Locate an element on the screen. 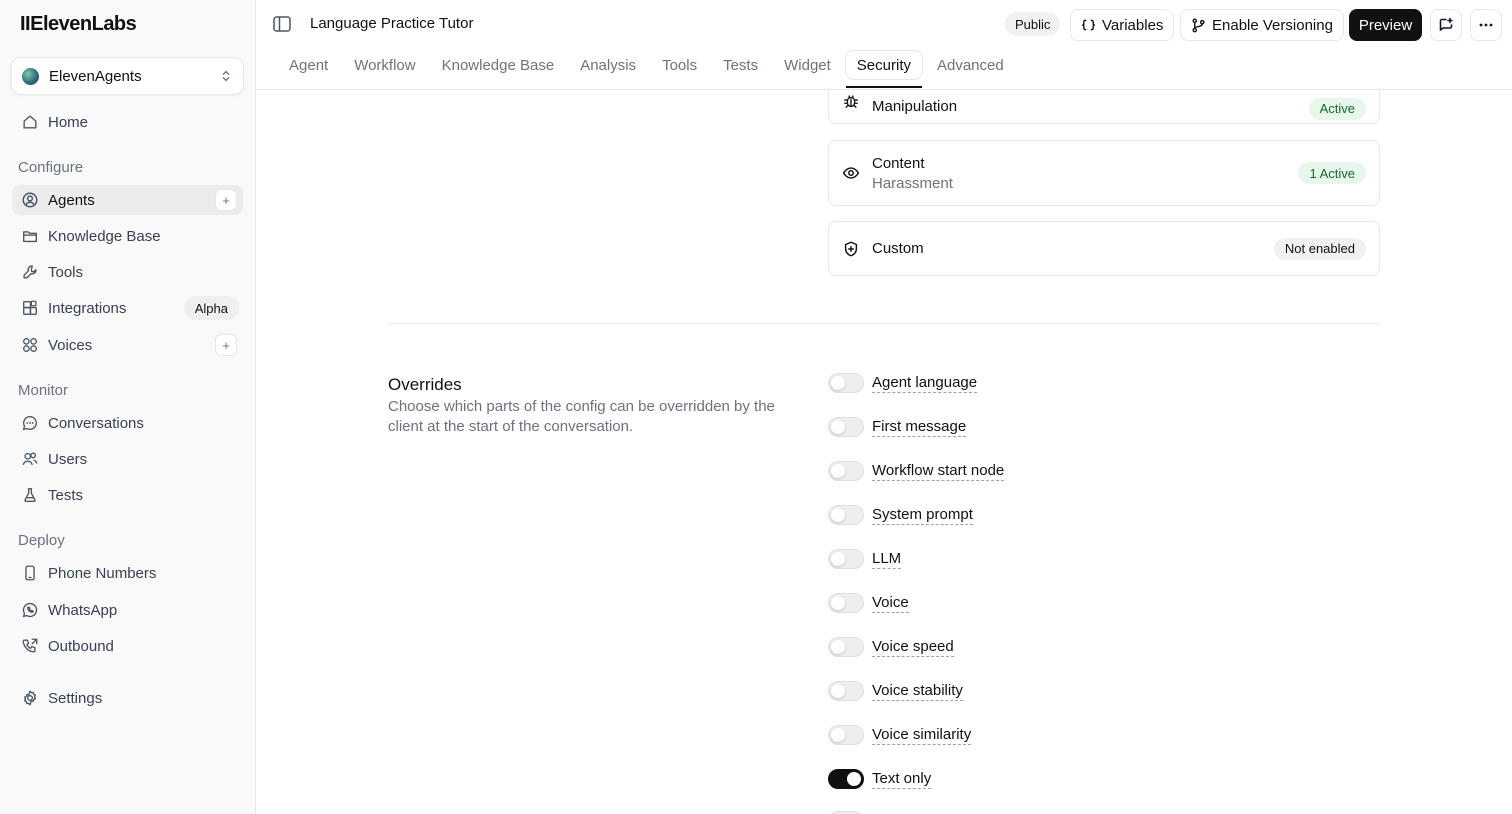 Image resolution: width=1512 pixels, height=814 pixels. flask-icon is located at coordinates (30, 495).